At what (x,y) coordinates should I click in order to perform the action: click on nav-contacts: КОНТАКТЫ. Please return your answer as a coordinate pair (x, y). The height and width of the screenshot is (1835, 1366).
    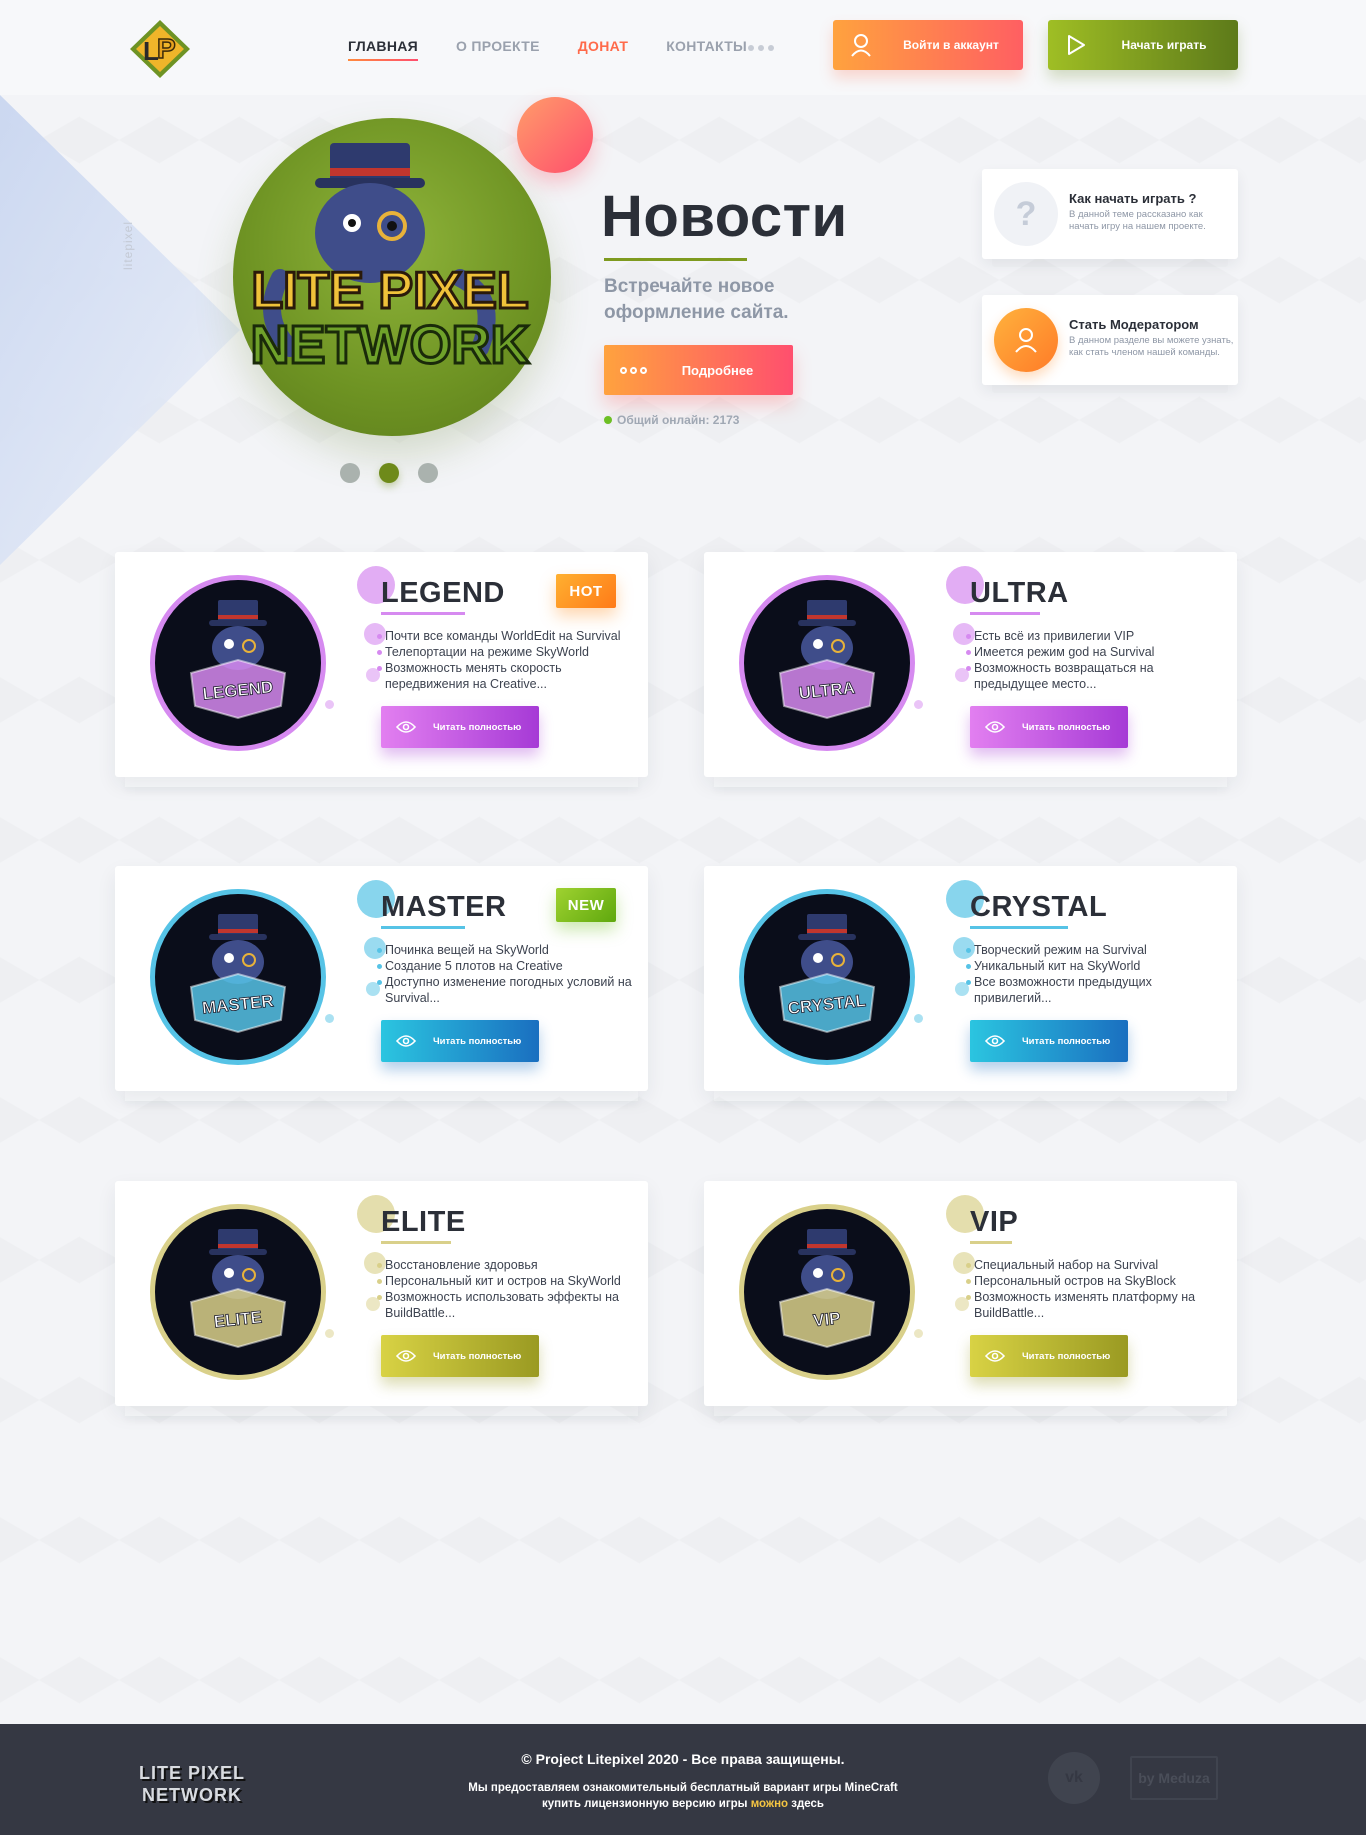
    Looking at the image, I should click on (706, 46).